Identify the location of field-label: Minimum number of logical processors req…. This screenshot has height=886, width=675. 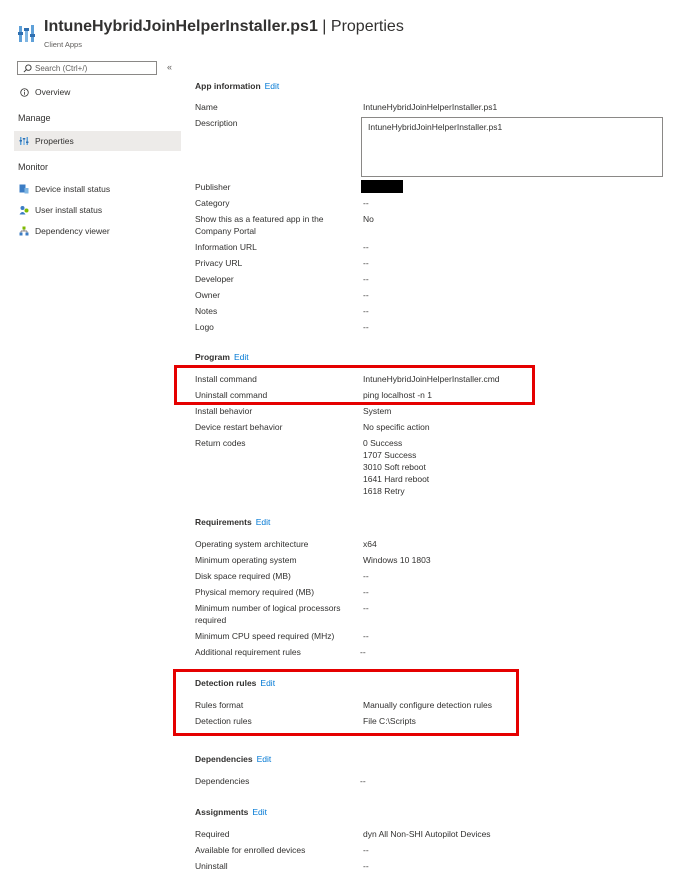
(268, 614).